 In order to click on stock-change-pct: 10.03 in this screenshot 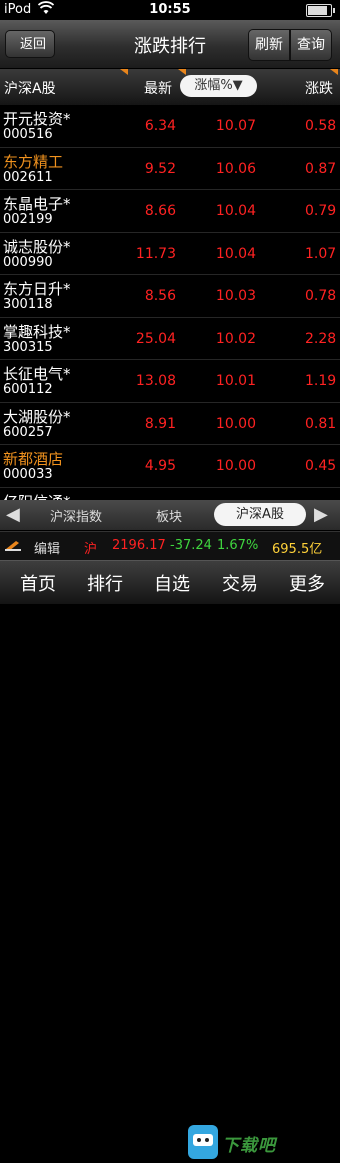, I will do `click(235, 296)`.